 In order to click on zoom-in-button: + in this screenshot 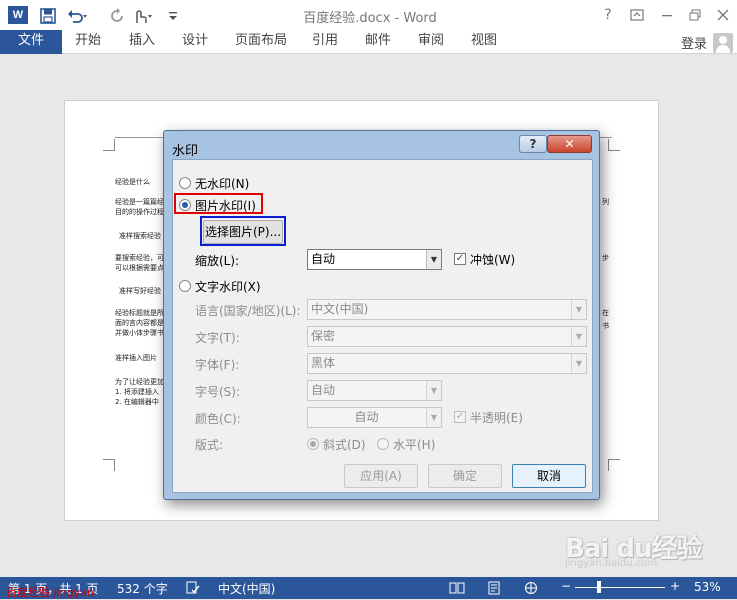, I will do `click(675, 586)`.